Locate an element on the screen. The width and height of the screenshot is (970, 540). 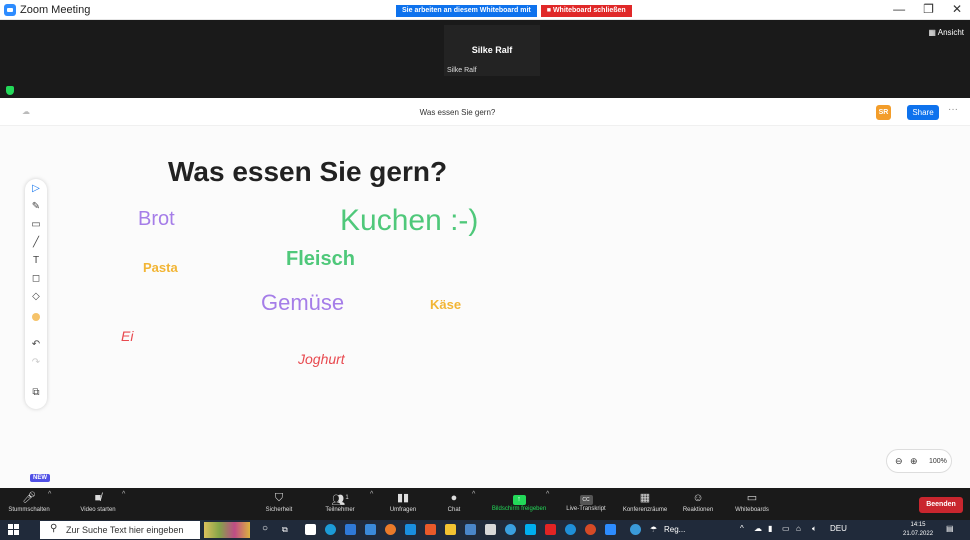
end-meeting-button: Beenden is located at coordinates (941, 505).